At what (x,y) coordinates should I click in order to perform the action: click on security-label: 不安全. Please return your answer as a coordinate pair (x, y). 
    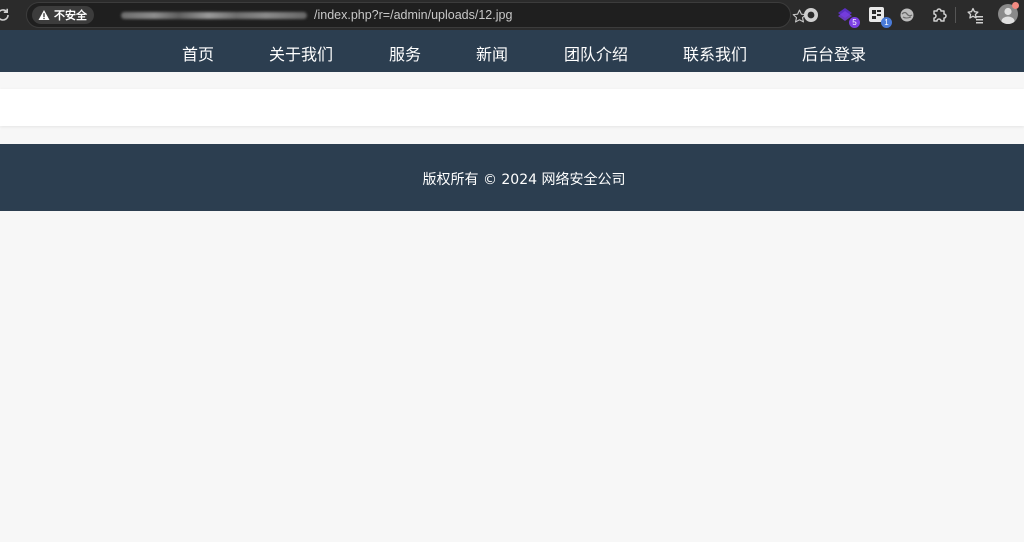
    Looking at the image, I should click on (70, 15).